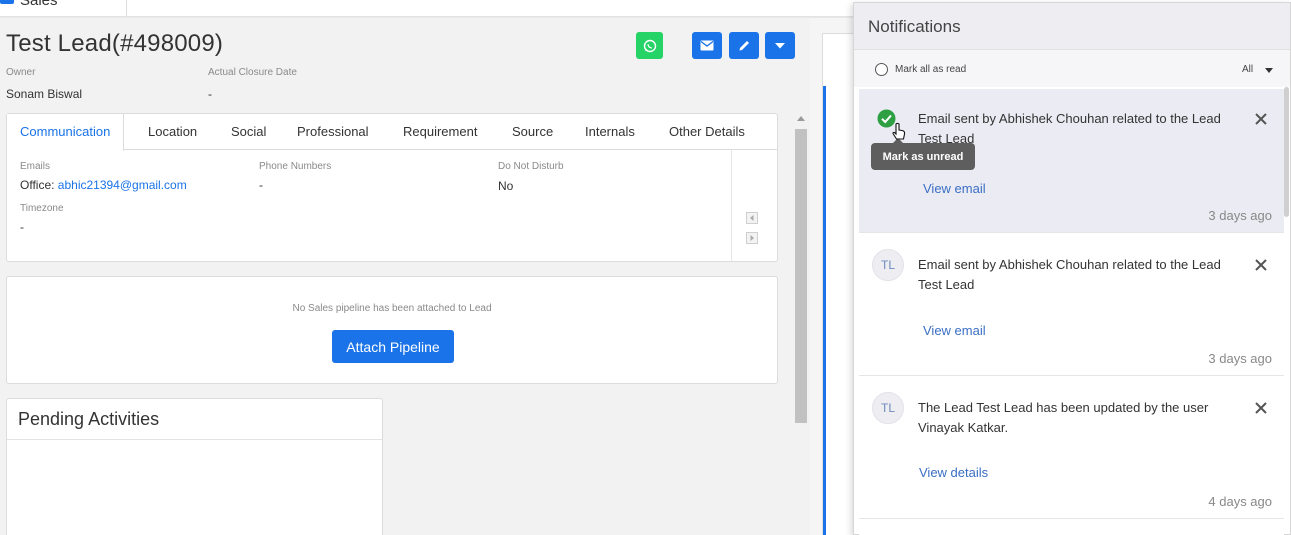 The width and height of the screenshot is (1291, 535). Describe the element at coordinates (1240, 501) in the screenshot. I see `notification-time: 4 days ago` at that location.